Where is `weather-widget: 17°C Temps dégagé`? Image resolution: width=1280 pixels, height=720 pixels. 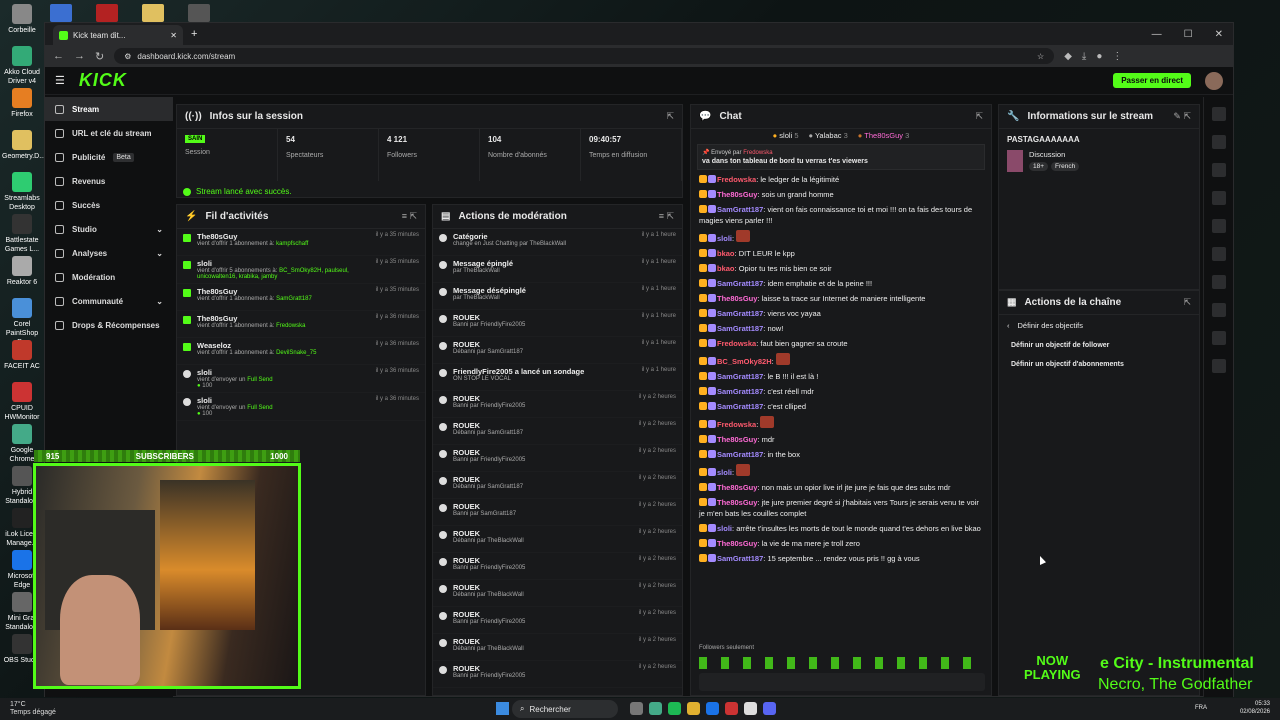
weather-widget: 17°C Temps dégagé is located at coordinates (28, 709).